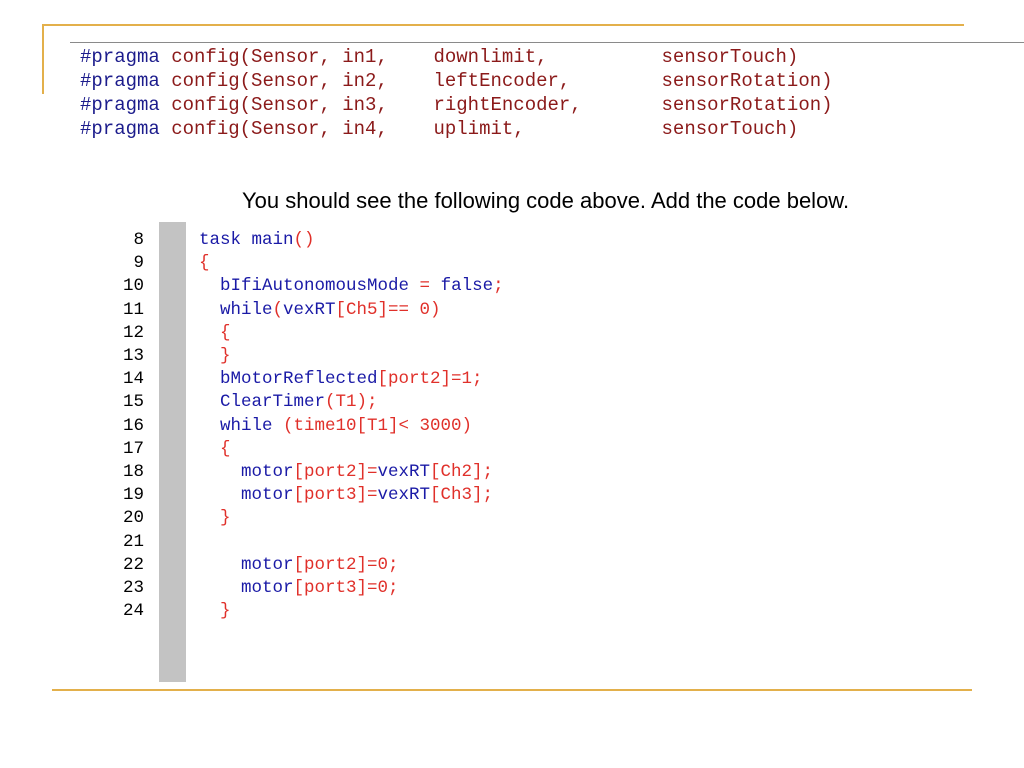 The height and width of the screenshot is (768, 1024). I want to click on code-line: 11 while(vexRT[Ch5]== 0), so click(360, 310).